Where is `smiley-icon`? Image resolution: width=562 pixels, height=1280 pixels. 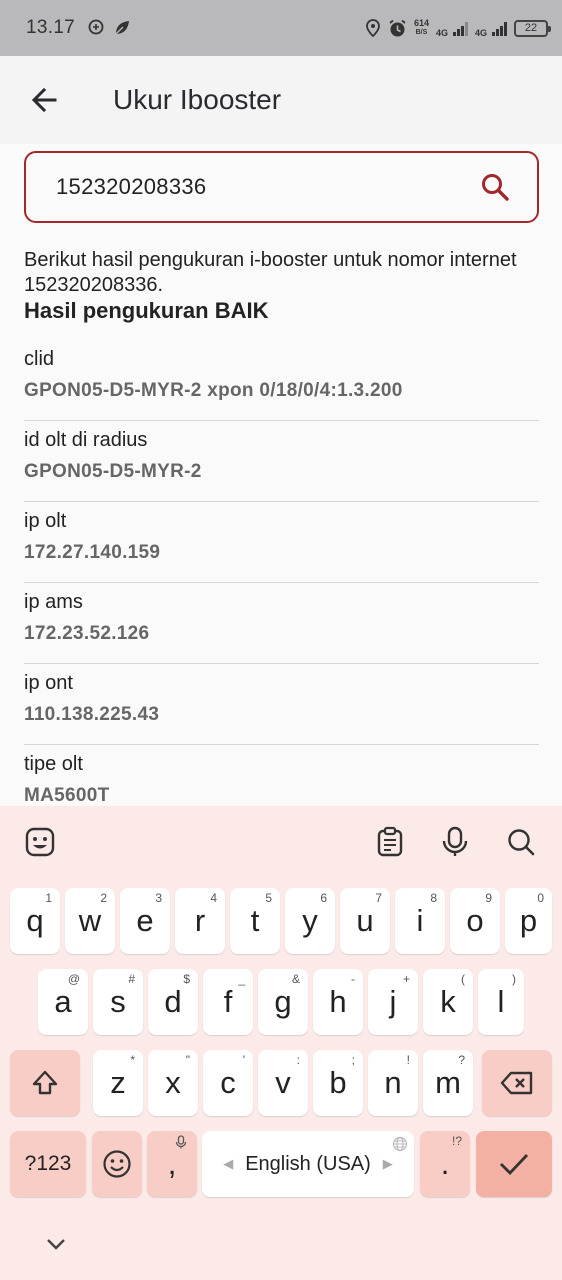 smiley-icon is located at coordinates (117, 1164).